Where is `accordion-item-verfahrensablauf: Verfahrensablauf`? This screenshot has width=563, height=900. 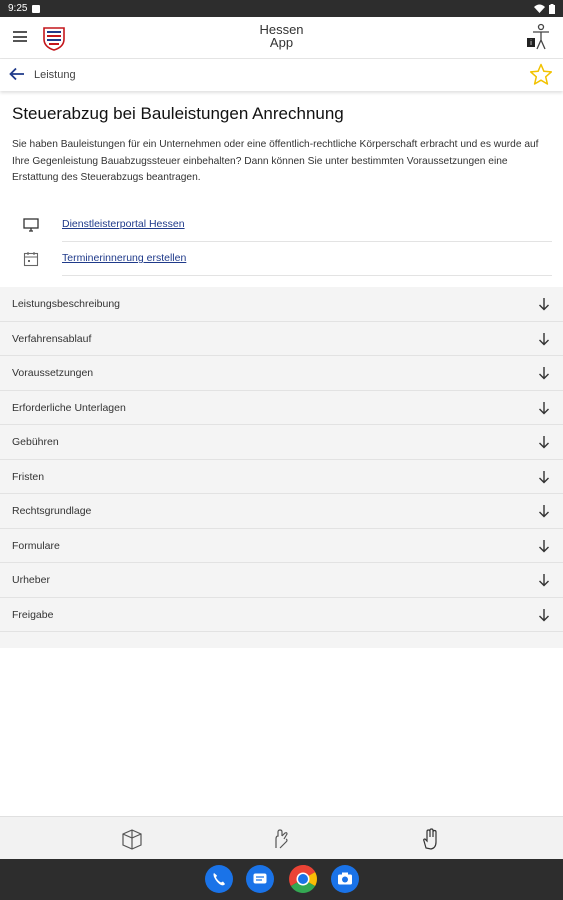
accordion-item-verfahrensablauf: Verfahrensablauf is located at coordinates (281, 339).